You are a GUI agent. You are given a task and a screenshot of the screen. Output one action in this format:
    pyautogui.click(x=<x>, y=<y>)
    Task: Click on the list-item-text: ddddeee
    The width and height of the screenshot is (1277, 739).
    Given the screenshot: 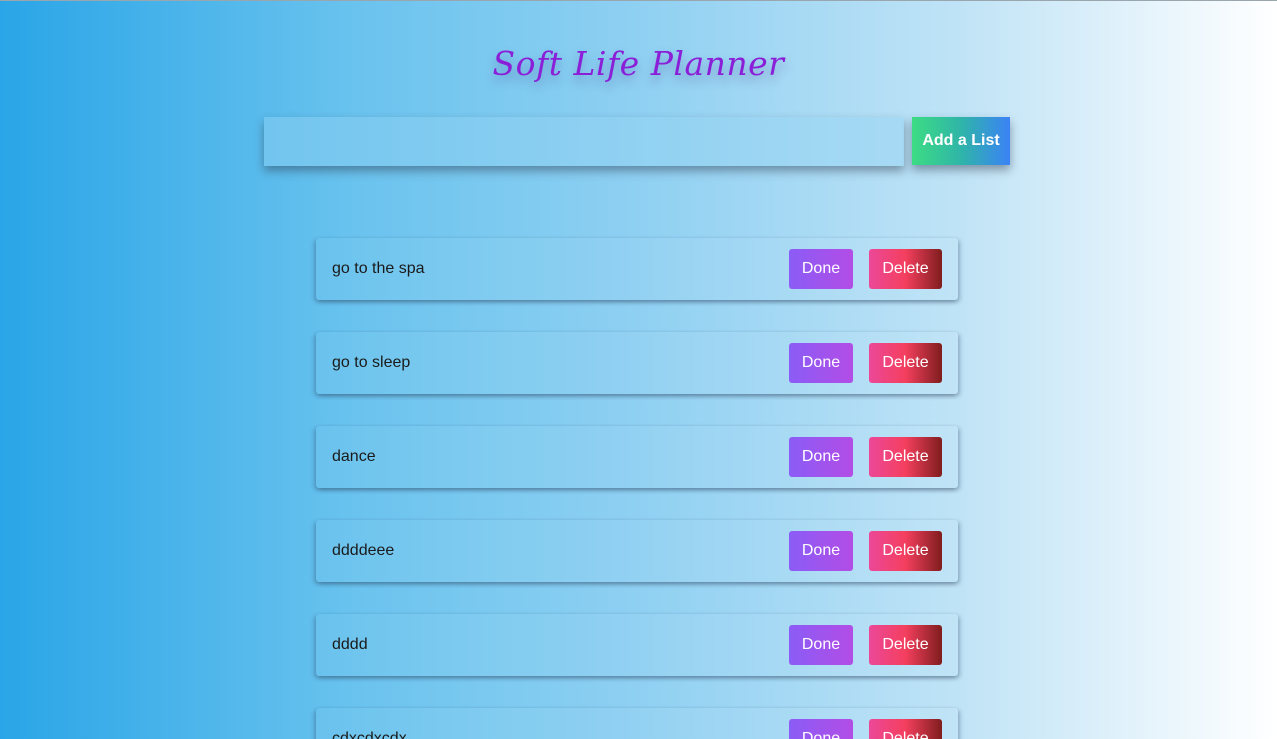 What is the action you would take?
    pyautogui.click(x=363, y=550)
    